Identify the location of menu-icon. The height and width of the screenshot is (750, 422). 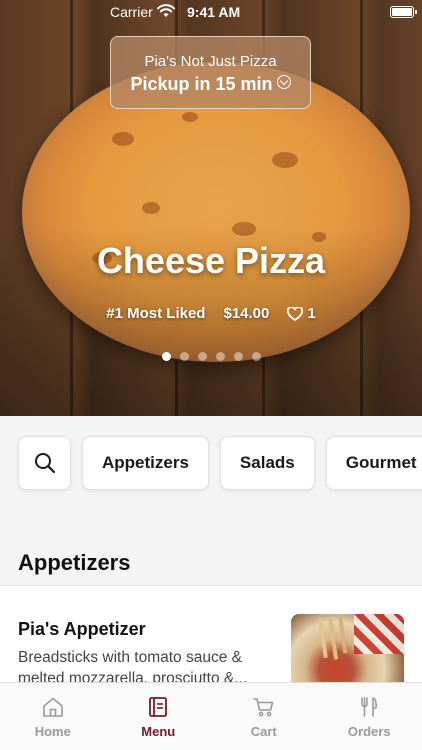
(158, 707).